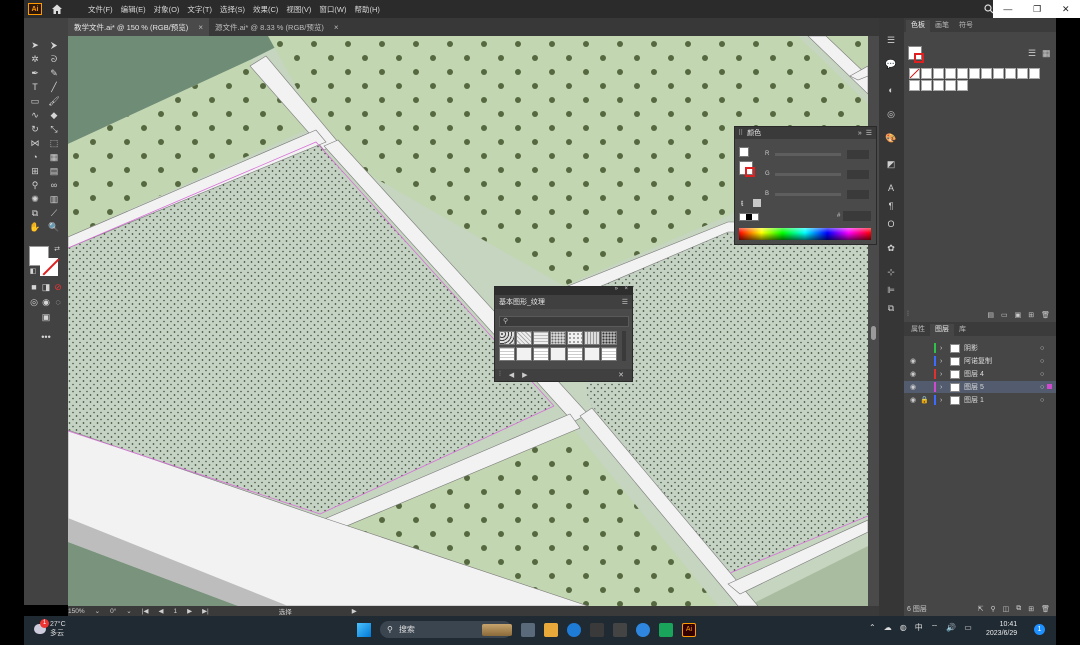 The image size is (1080, 645). What do you see at coordinates (872, 627) in the screenshot?
I see `chevron-up-icon: ⌃` at bounding box center [872, 627].